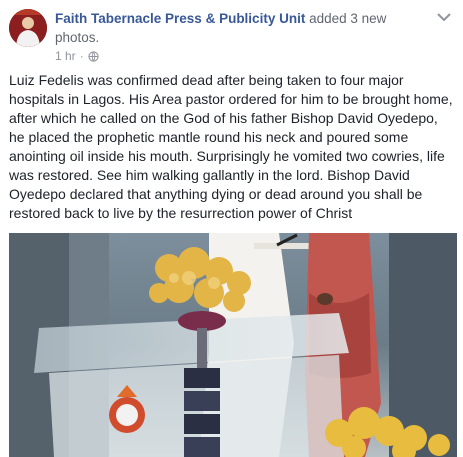 This screenshot has width=463, height=457. I want to click on globe-icon, so click(93, 56).